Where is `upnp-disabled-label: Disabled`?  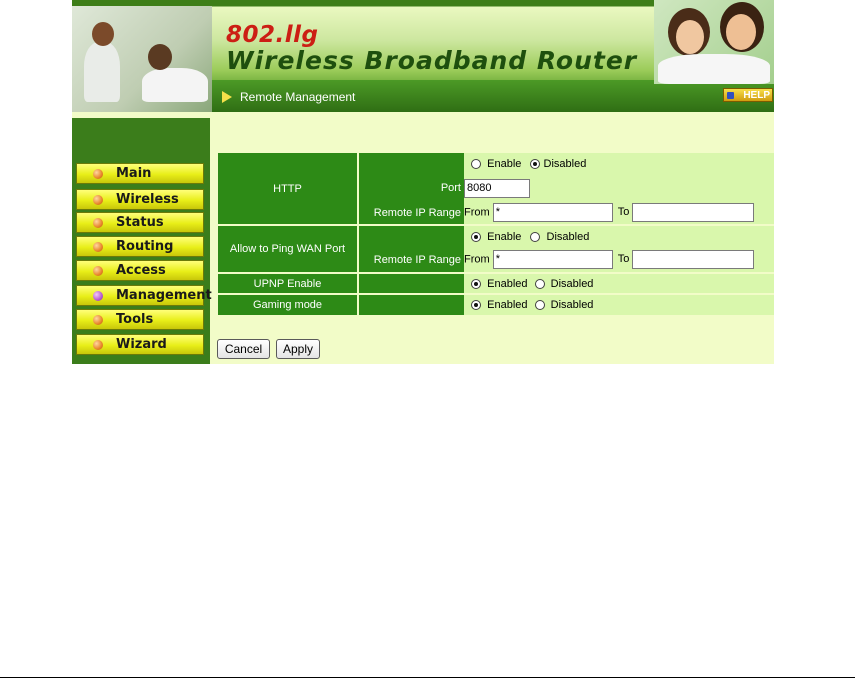
upnp-disabled-label: Disabled is located at coordinates (572, 283).